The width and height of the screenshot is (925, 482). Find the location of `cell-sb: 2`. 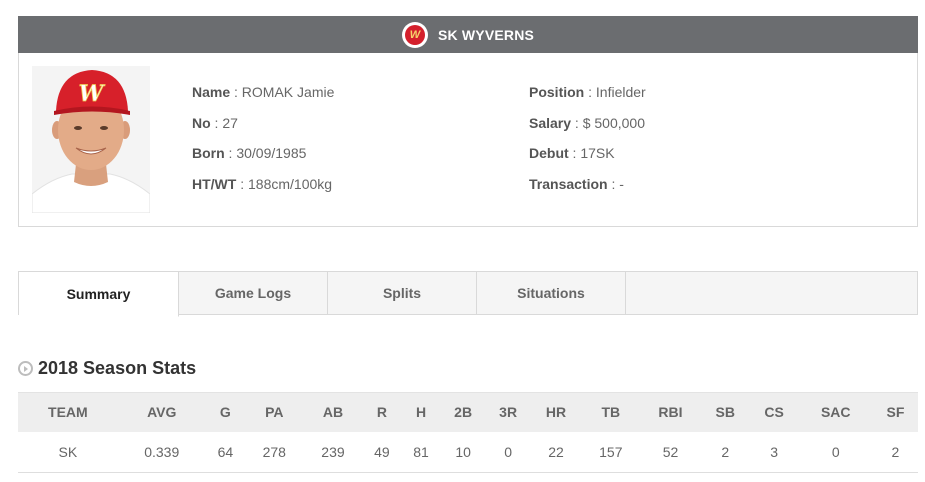

cell-sb: 2 is located at coordinates (725, 452).